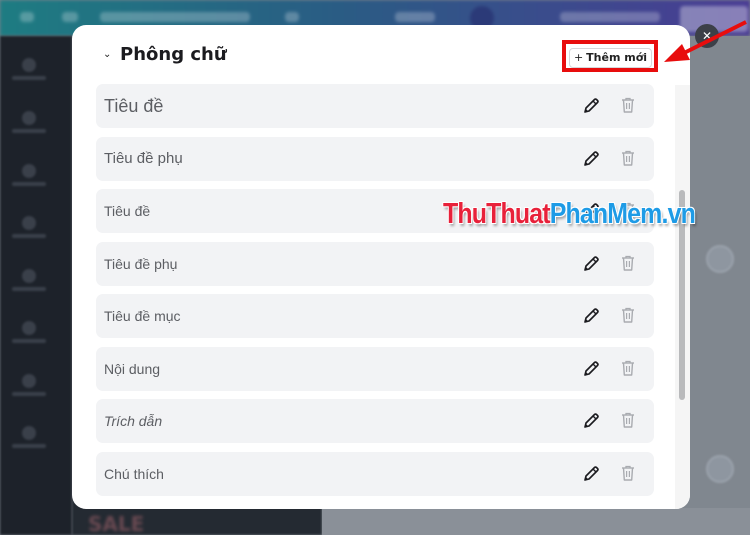 The image size is (750, 535). What do you see at coordinates (375, 316) in the screenshot?
I see `font-style-row: Tiêu đề mục` at bounding box center [375, 316].